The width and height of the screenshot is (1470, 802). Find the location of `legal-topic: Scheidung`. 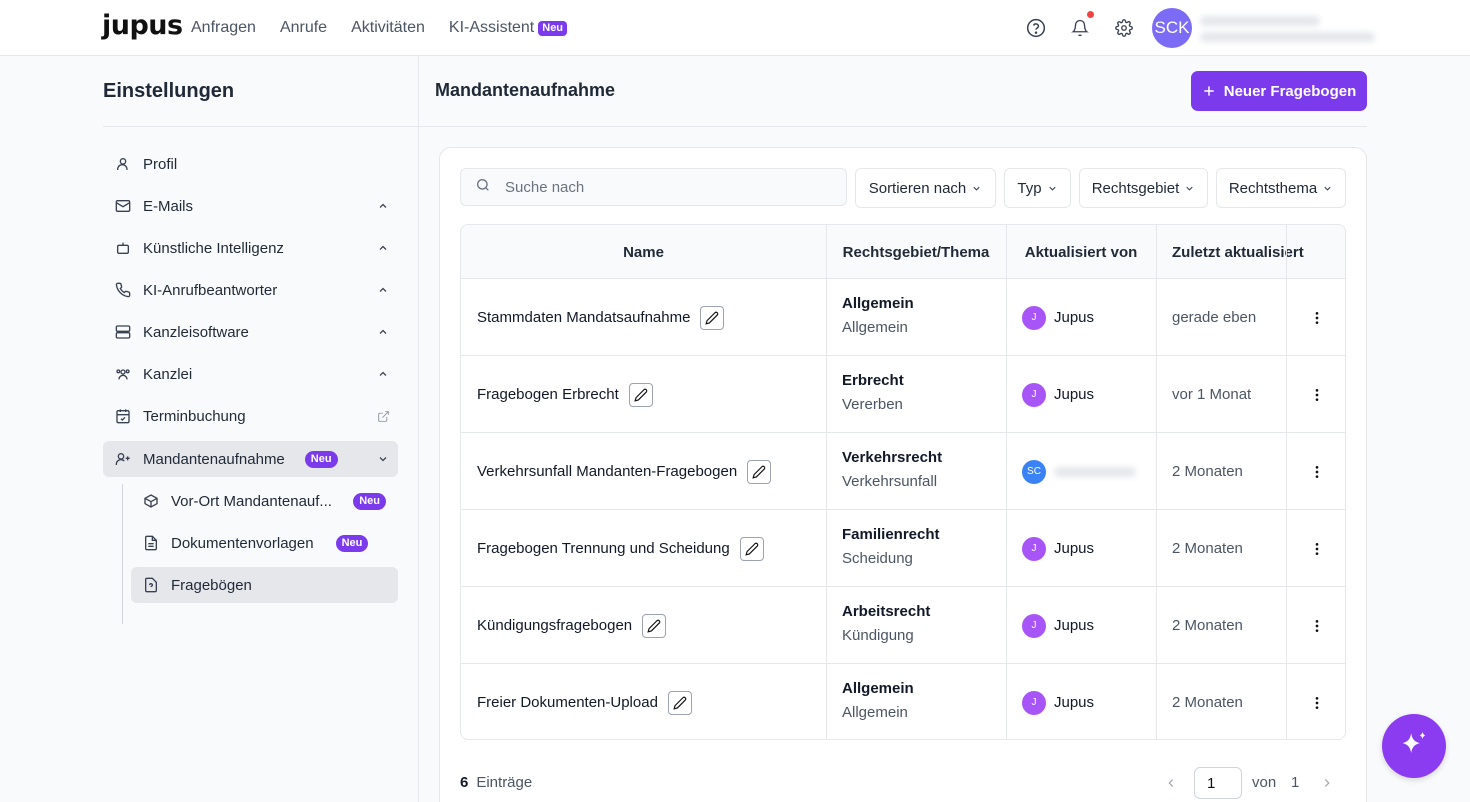

legal-topic: Scheidung is located at coordinates (877, 558).